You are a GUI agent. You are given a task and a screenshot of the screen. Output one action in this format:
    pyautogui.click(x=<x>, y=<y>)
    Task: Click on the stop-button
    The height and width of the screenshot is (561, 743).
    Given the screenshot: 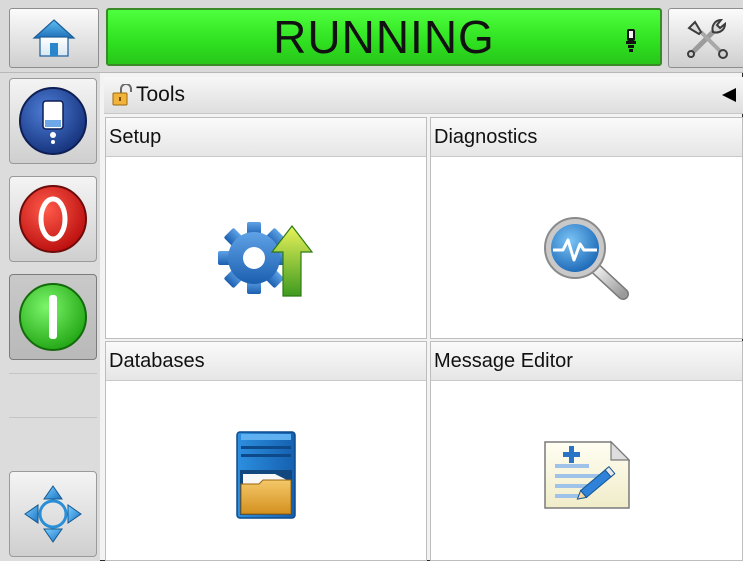 What is the action you would take?
    pyautogui.click(x=53, y=219)
    